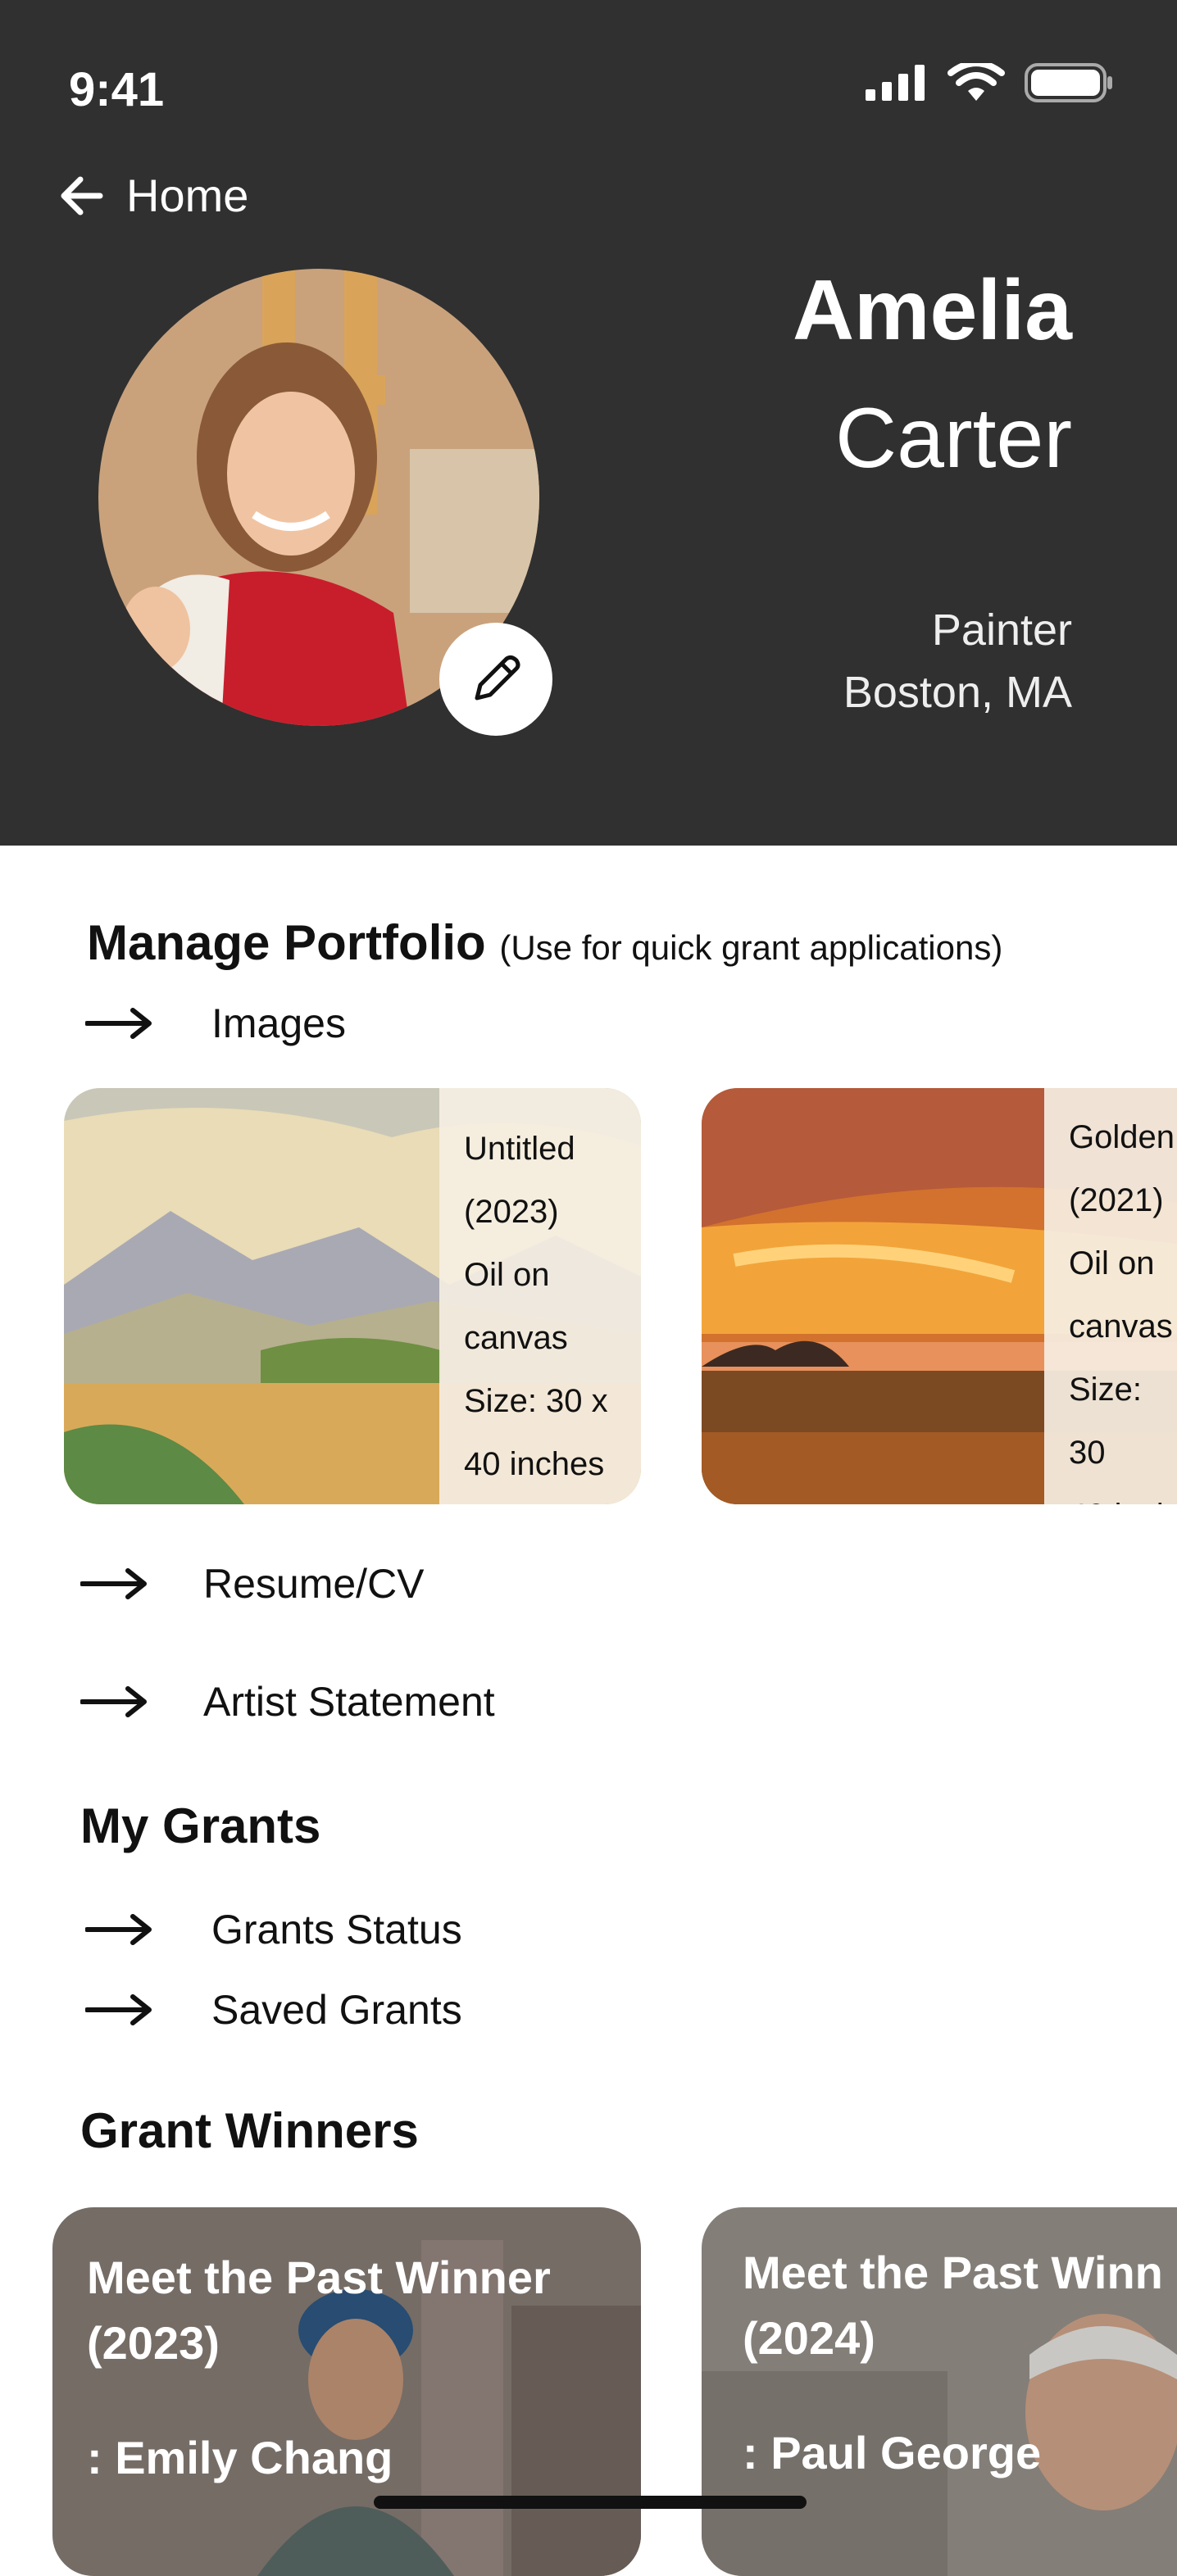 This screenshot has height=2576, width=1177. What do you see at coordinates (286, 942) in the screenshot?
I see `portfolio-title: Manage Portfolio` at bounding box center [286, 942].